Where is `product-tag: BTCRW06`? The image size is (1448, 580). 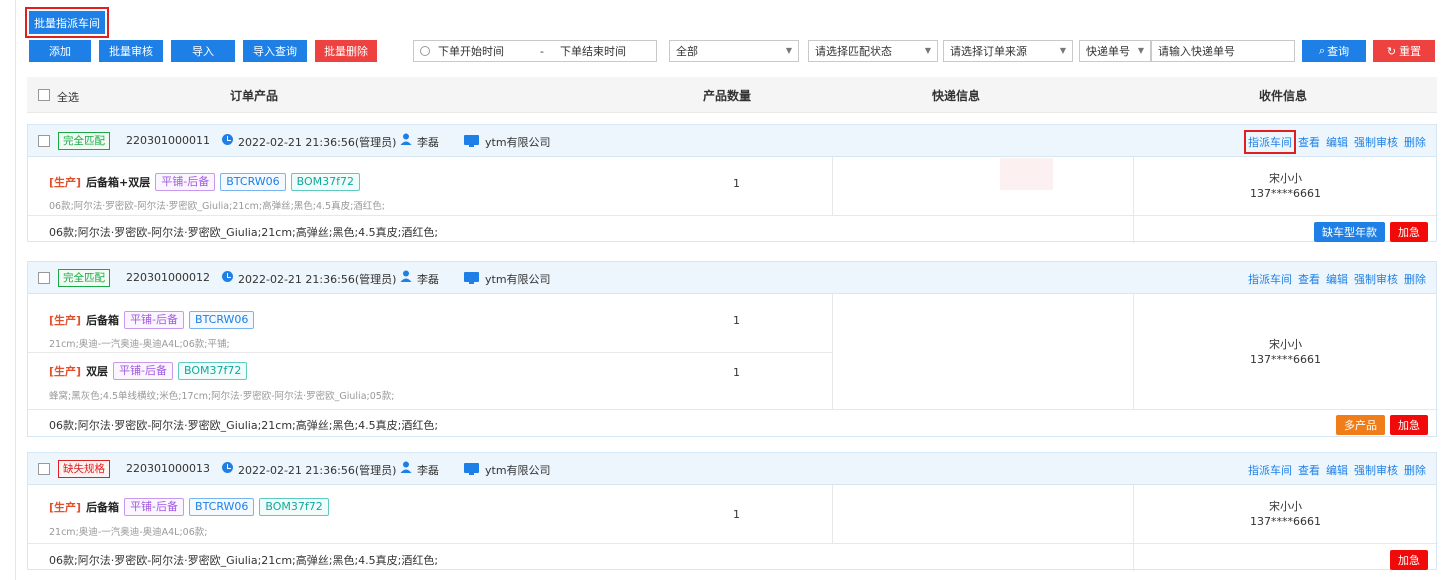 product-tag: BTCRW06 is located at coordinates (222, 320).